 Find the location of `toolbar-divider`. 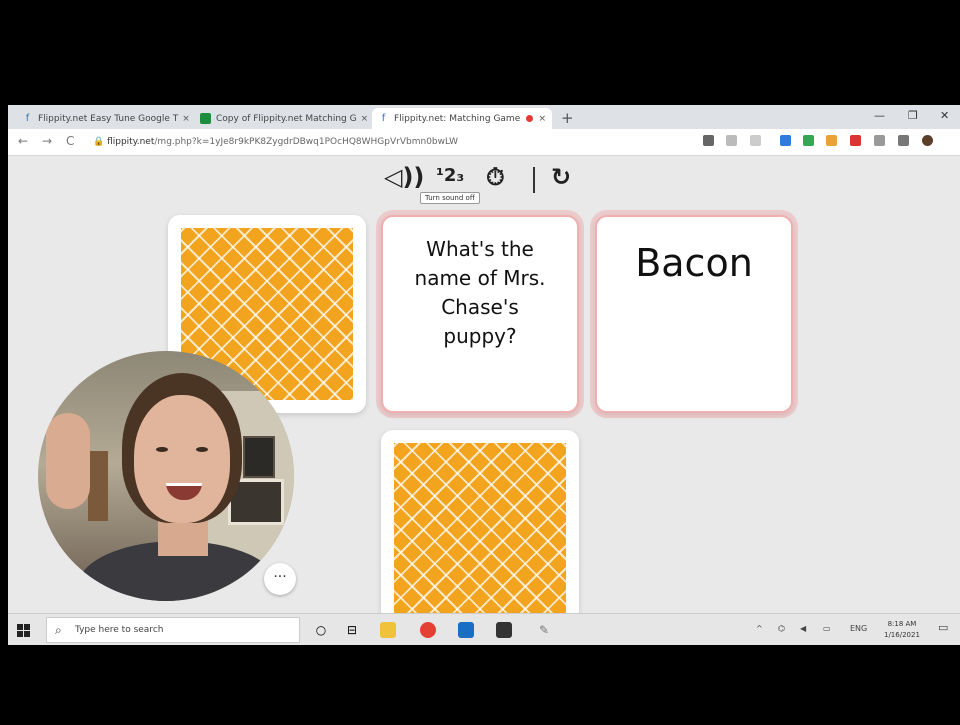

toolbar-divider is located at coordinates (534, 180).